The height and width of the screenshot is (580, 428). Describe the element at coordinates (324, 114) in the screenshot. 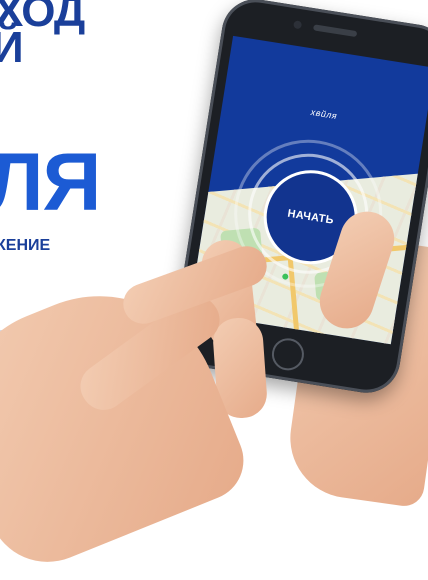

I see `app-logo: хвйля` at that location.